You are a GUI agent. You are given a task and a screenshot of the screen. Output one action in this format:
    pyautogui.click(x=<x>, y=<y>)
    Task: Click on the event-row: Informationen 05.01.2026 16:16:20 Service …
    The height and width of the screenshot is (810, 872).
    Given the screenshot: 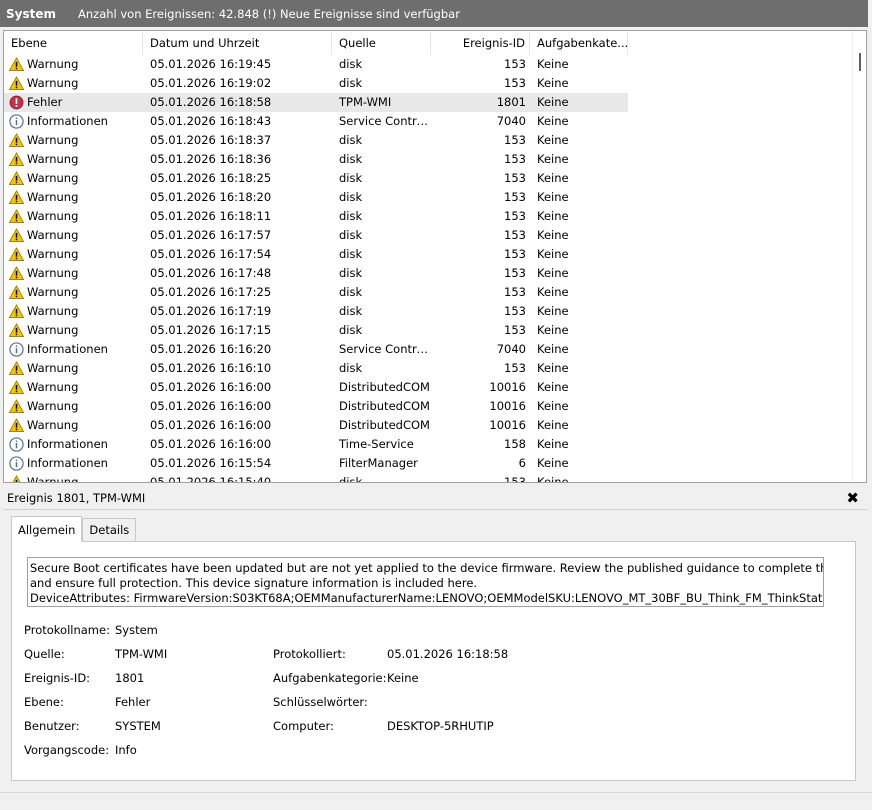 What is the action you would take?
    pyautogui.click(x=429, y=349)
    